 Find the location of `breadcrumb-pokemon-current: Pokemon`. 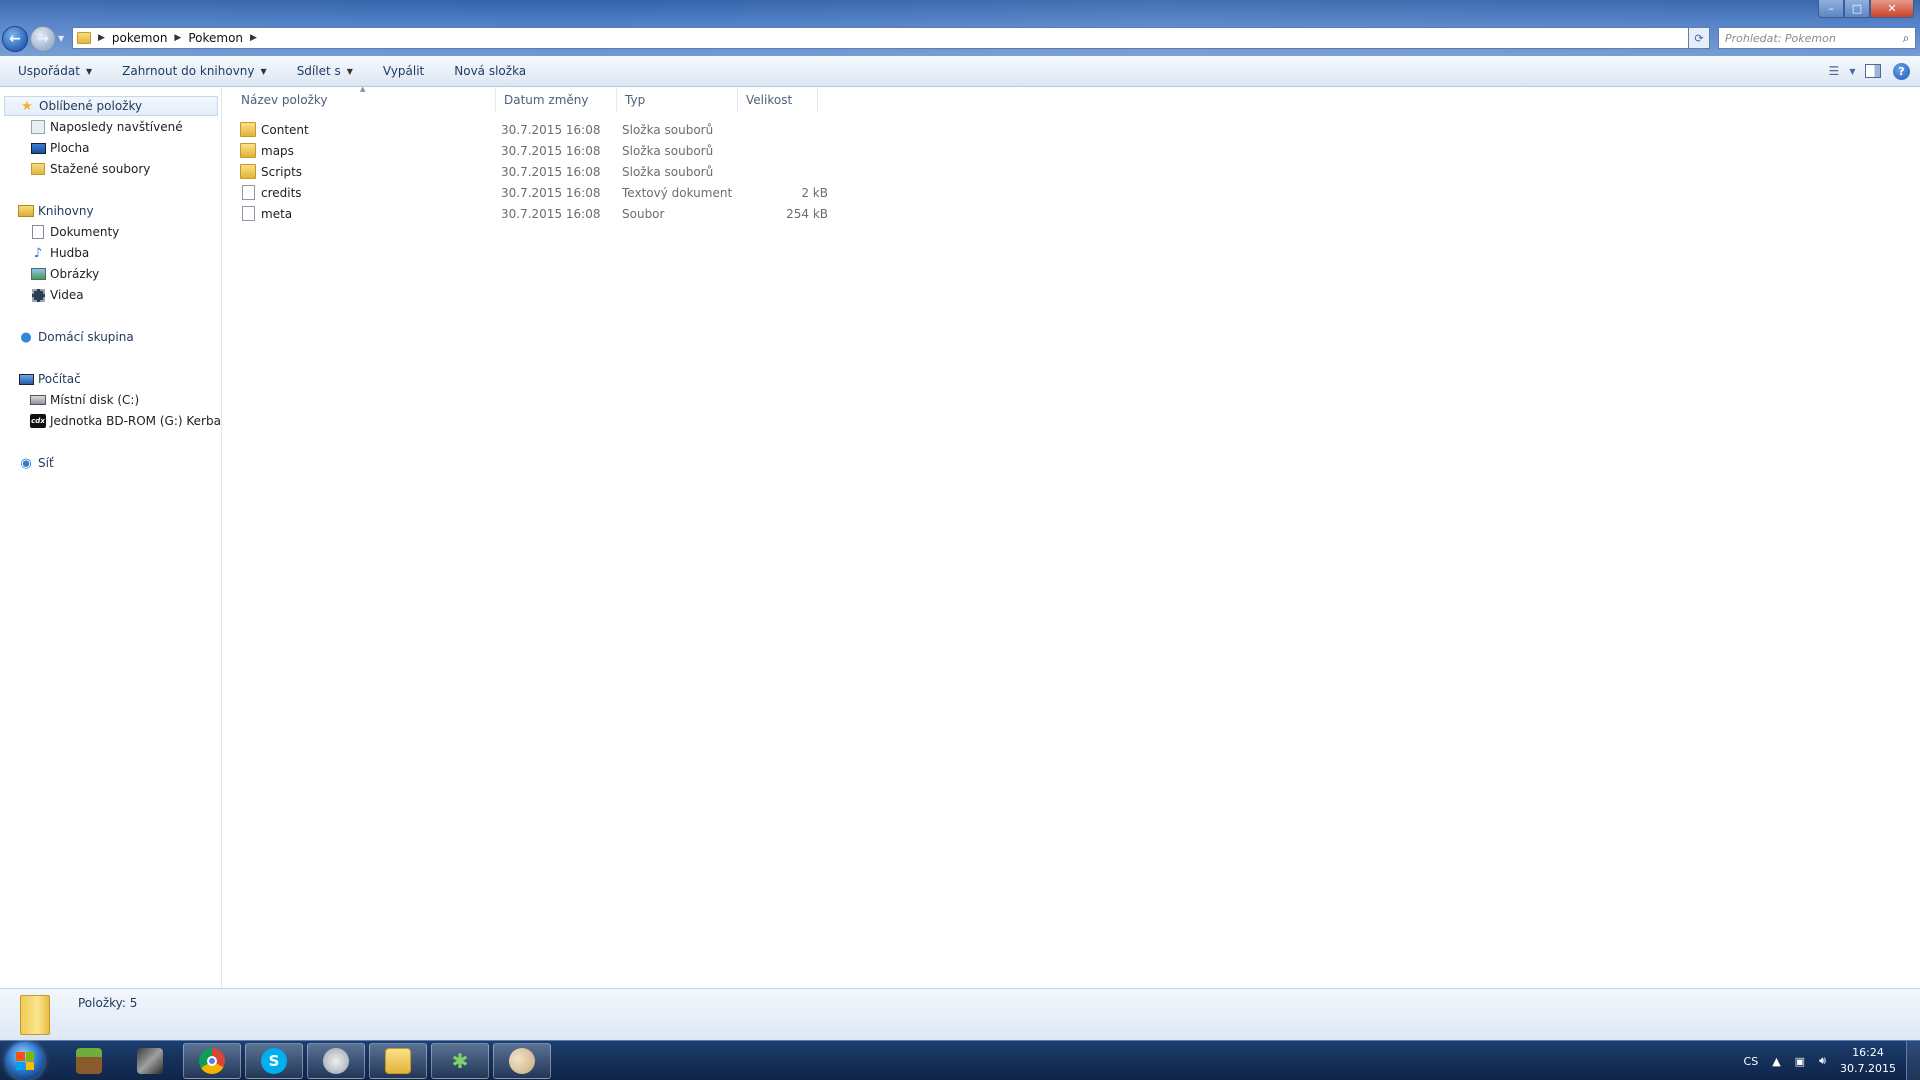

breadcrumb-pokemon-current: Pokemon is located at coordinates (215, 38).